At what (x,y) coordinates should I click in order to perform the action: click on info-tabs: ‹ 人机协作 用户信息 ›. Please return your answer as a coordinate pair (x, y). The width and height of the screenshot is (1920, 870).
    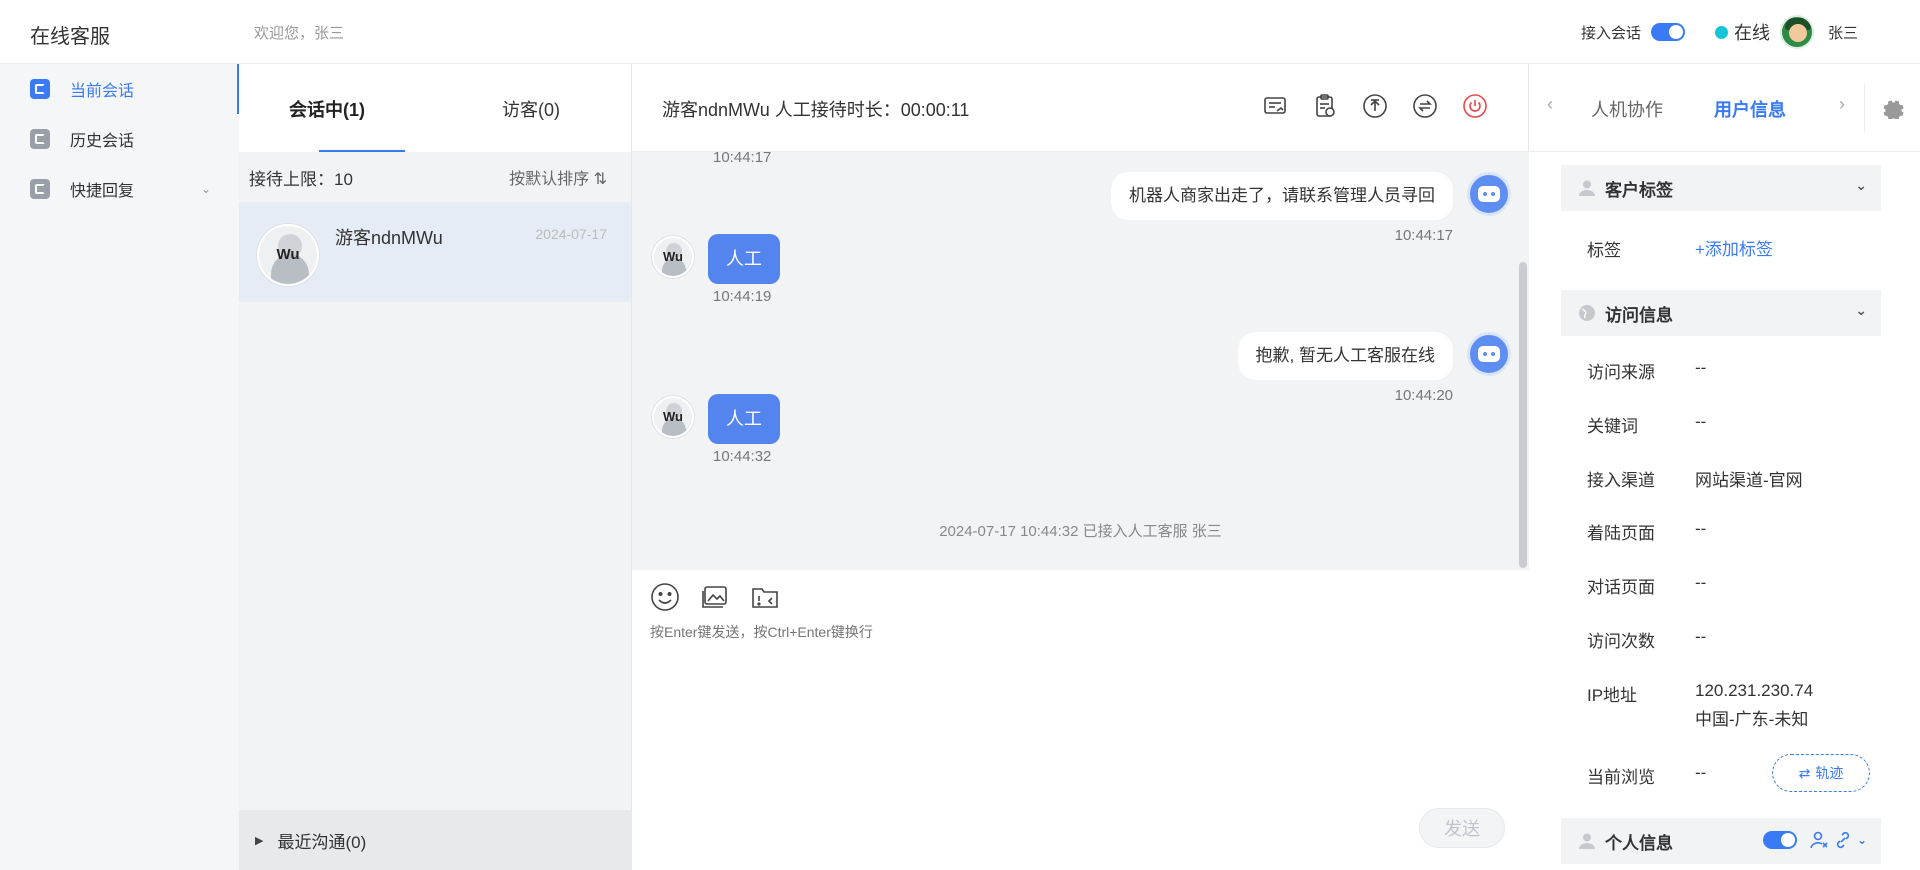
    Looking at the image, I should click on (1724, 108).